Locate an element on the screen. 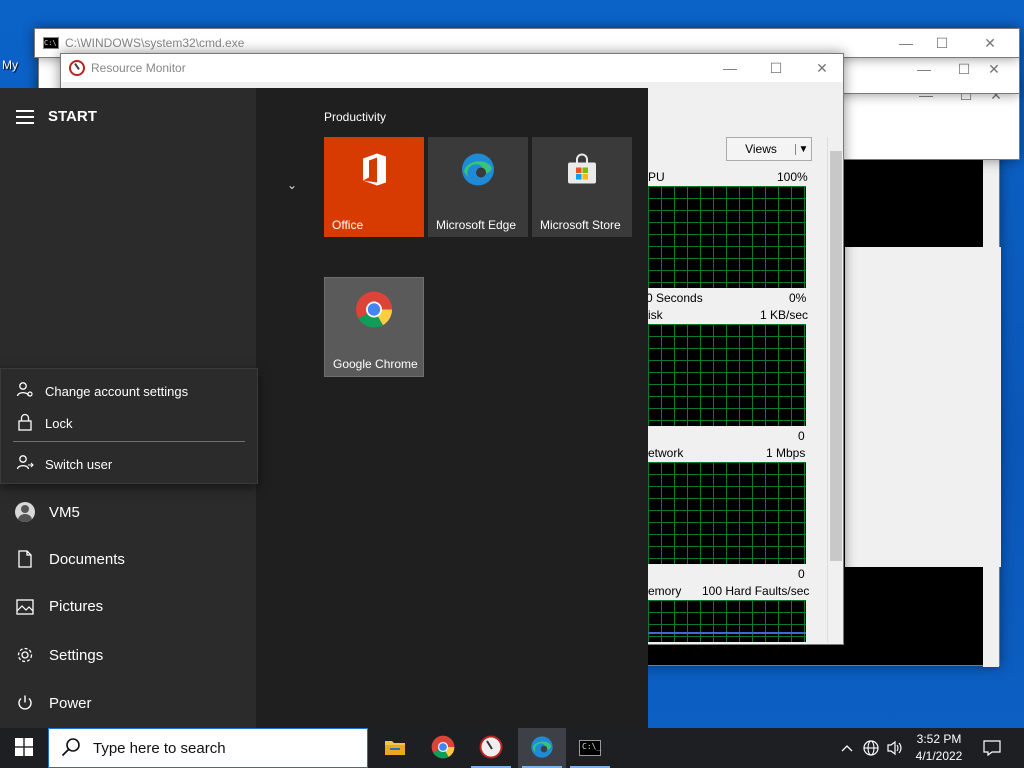  cmd-icon: C:\_ is located at coordinates (590, 748).